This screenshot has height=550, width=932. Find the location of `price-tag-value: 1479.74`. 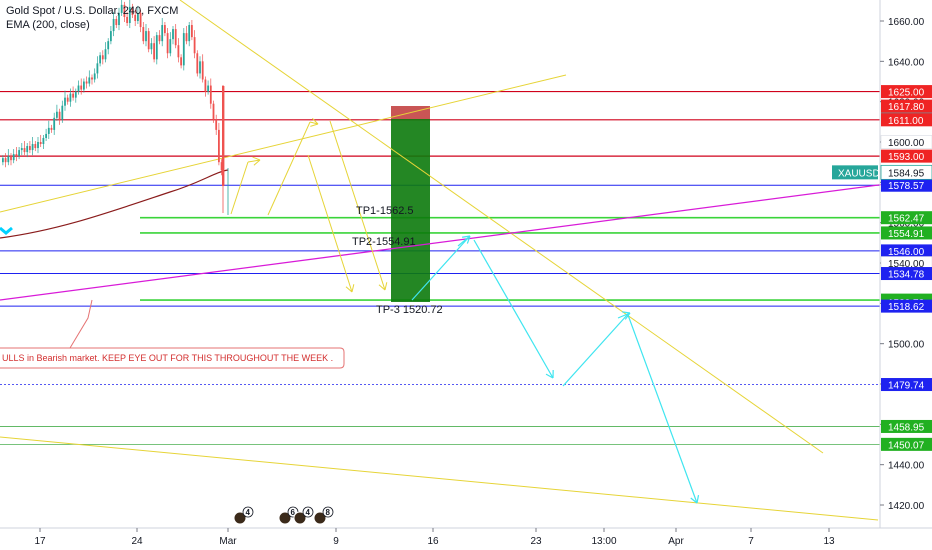

price-tag-value: 1479.74 is located at coordinates (906, 386).